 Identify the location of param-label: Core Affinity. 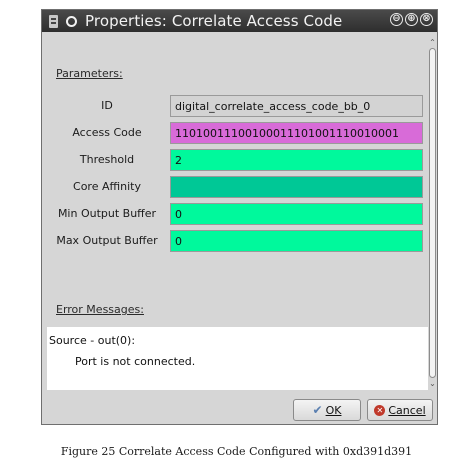
(107, 186).